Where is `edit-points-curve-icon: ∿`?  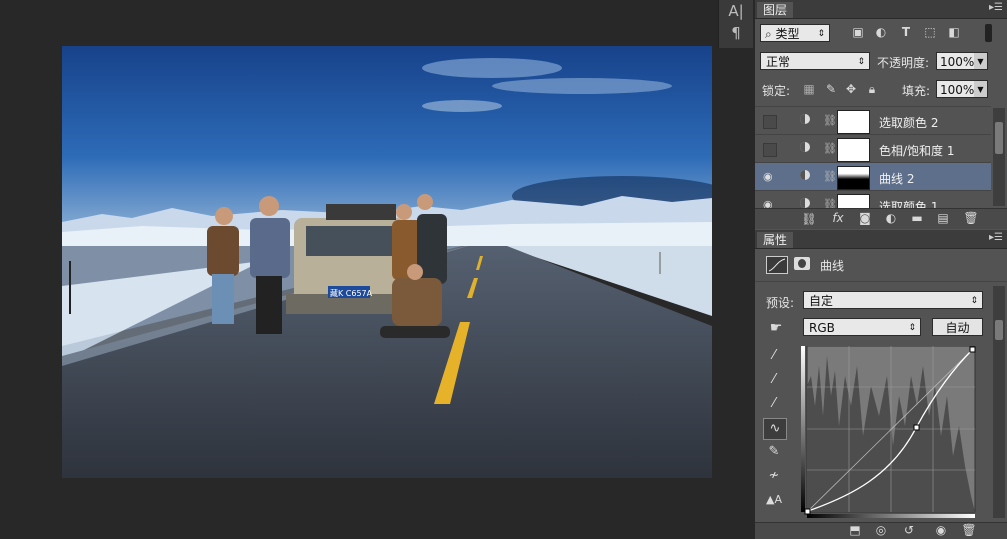 edit-points-curve-icon: ∿ is located at coordinates (775, 429).